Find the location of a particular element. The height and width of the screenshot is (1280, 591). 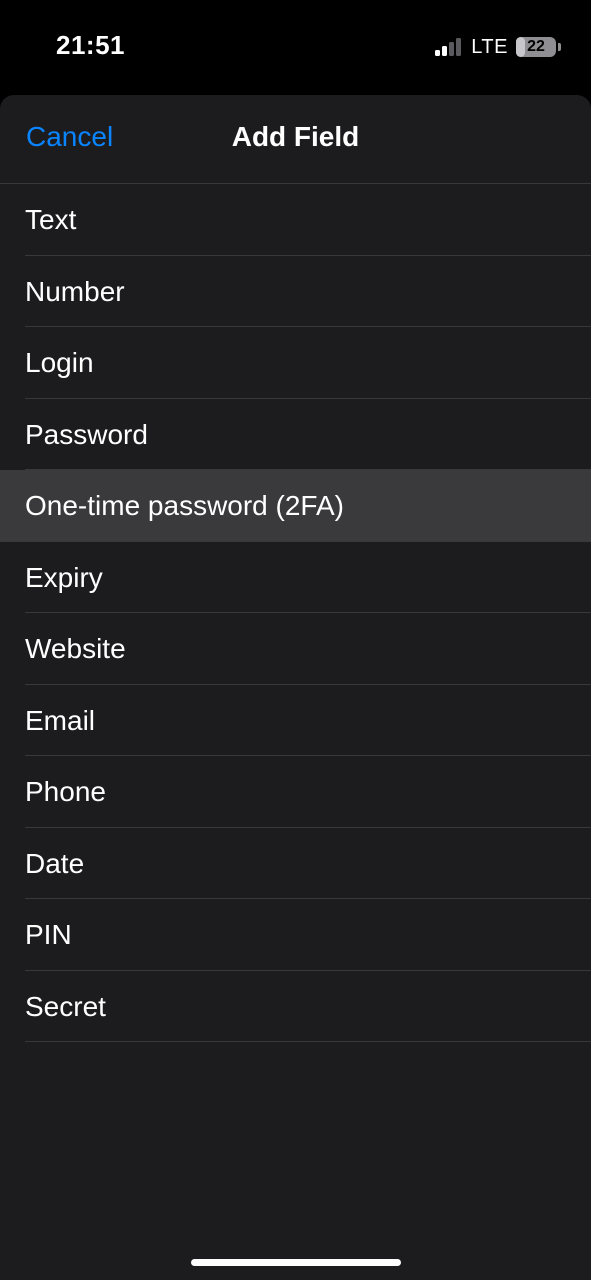

status-bar: 21:51 LTE 22 is located at coordinates (295, 47).